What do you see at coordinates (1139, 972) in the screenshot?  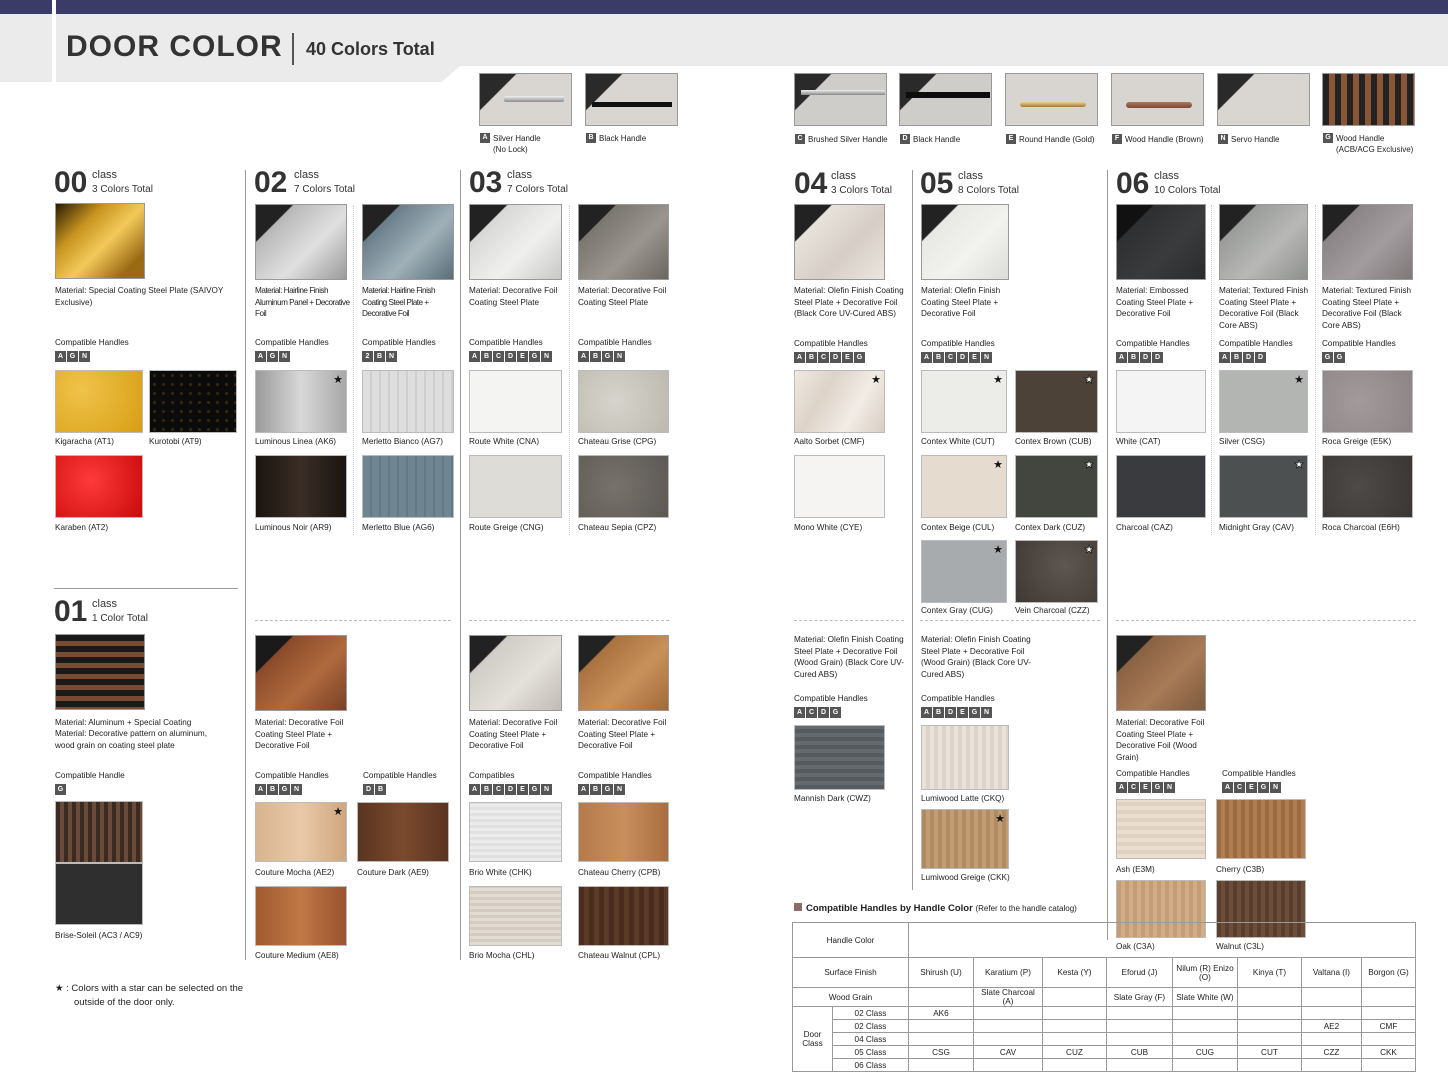 I see `surface-cell: Eforud (J)` at bounding box center [1139, 972].